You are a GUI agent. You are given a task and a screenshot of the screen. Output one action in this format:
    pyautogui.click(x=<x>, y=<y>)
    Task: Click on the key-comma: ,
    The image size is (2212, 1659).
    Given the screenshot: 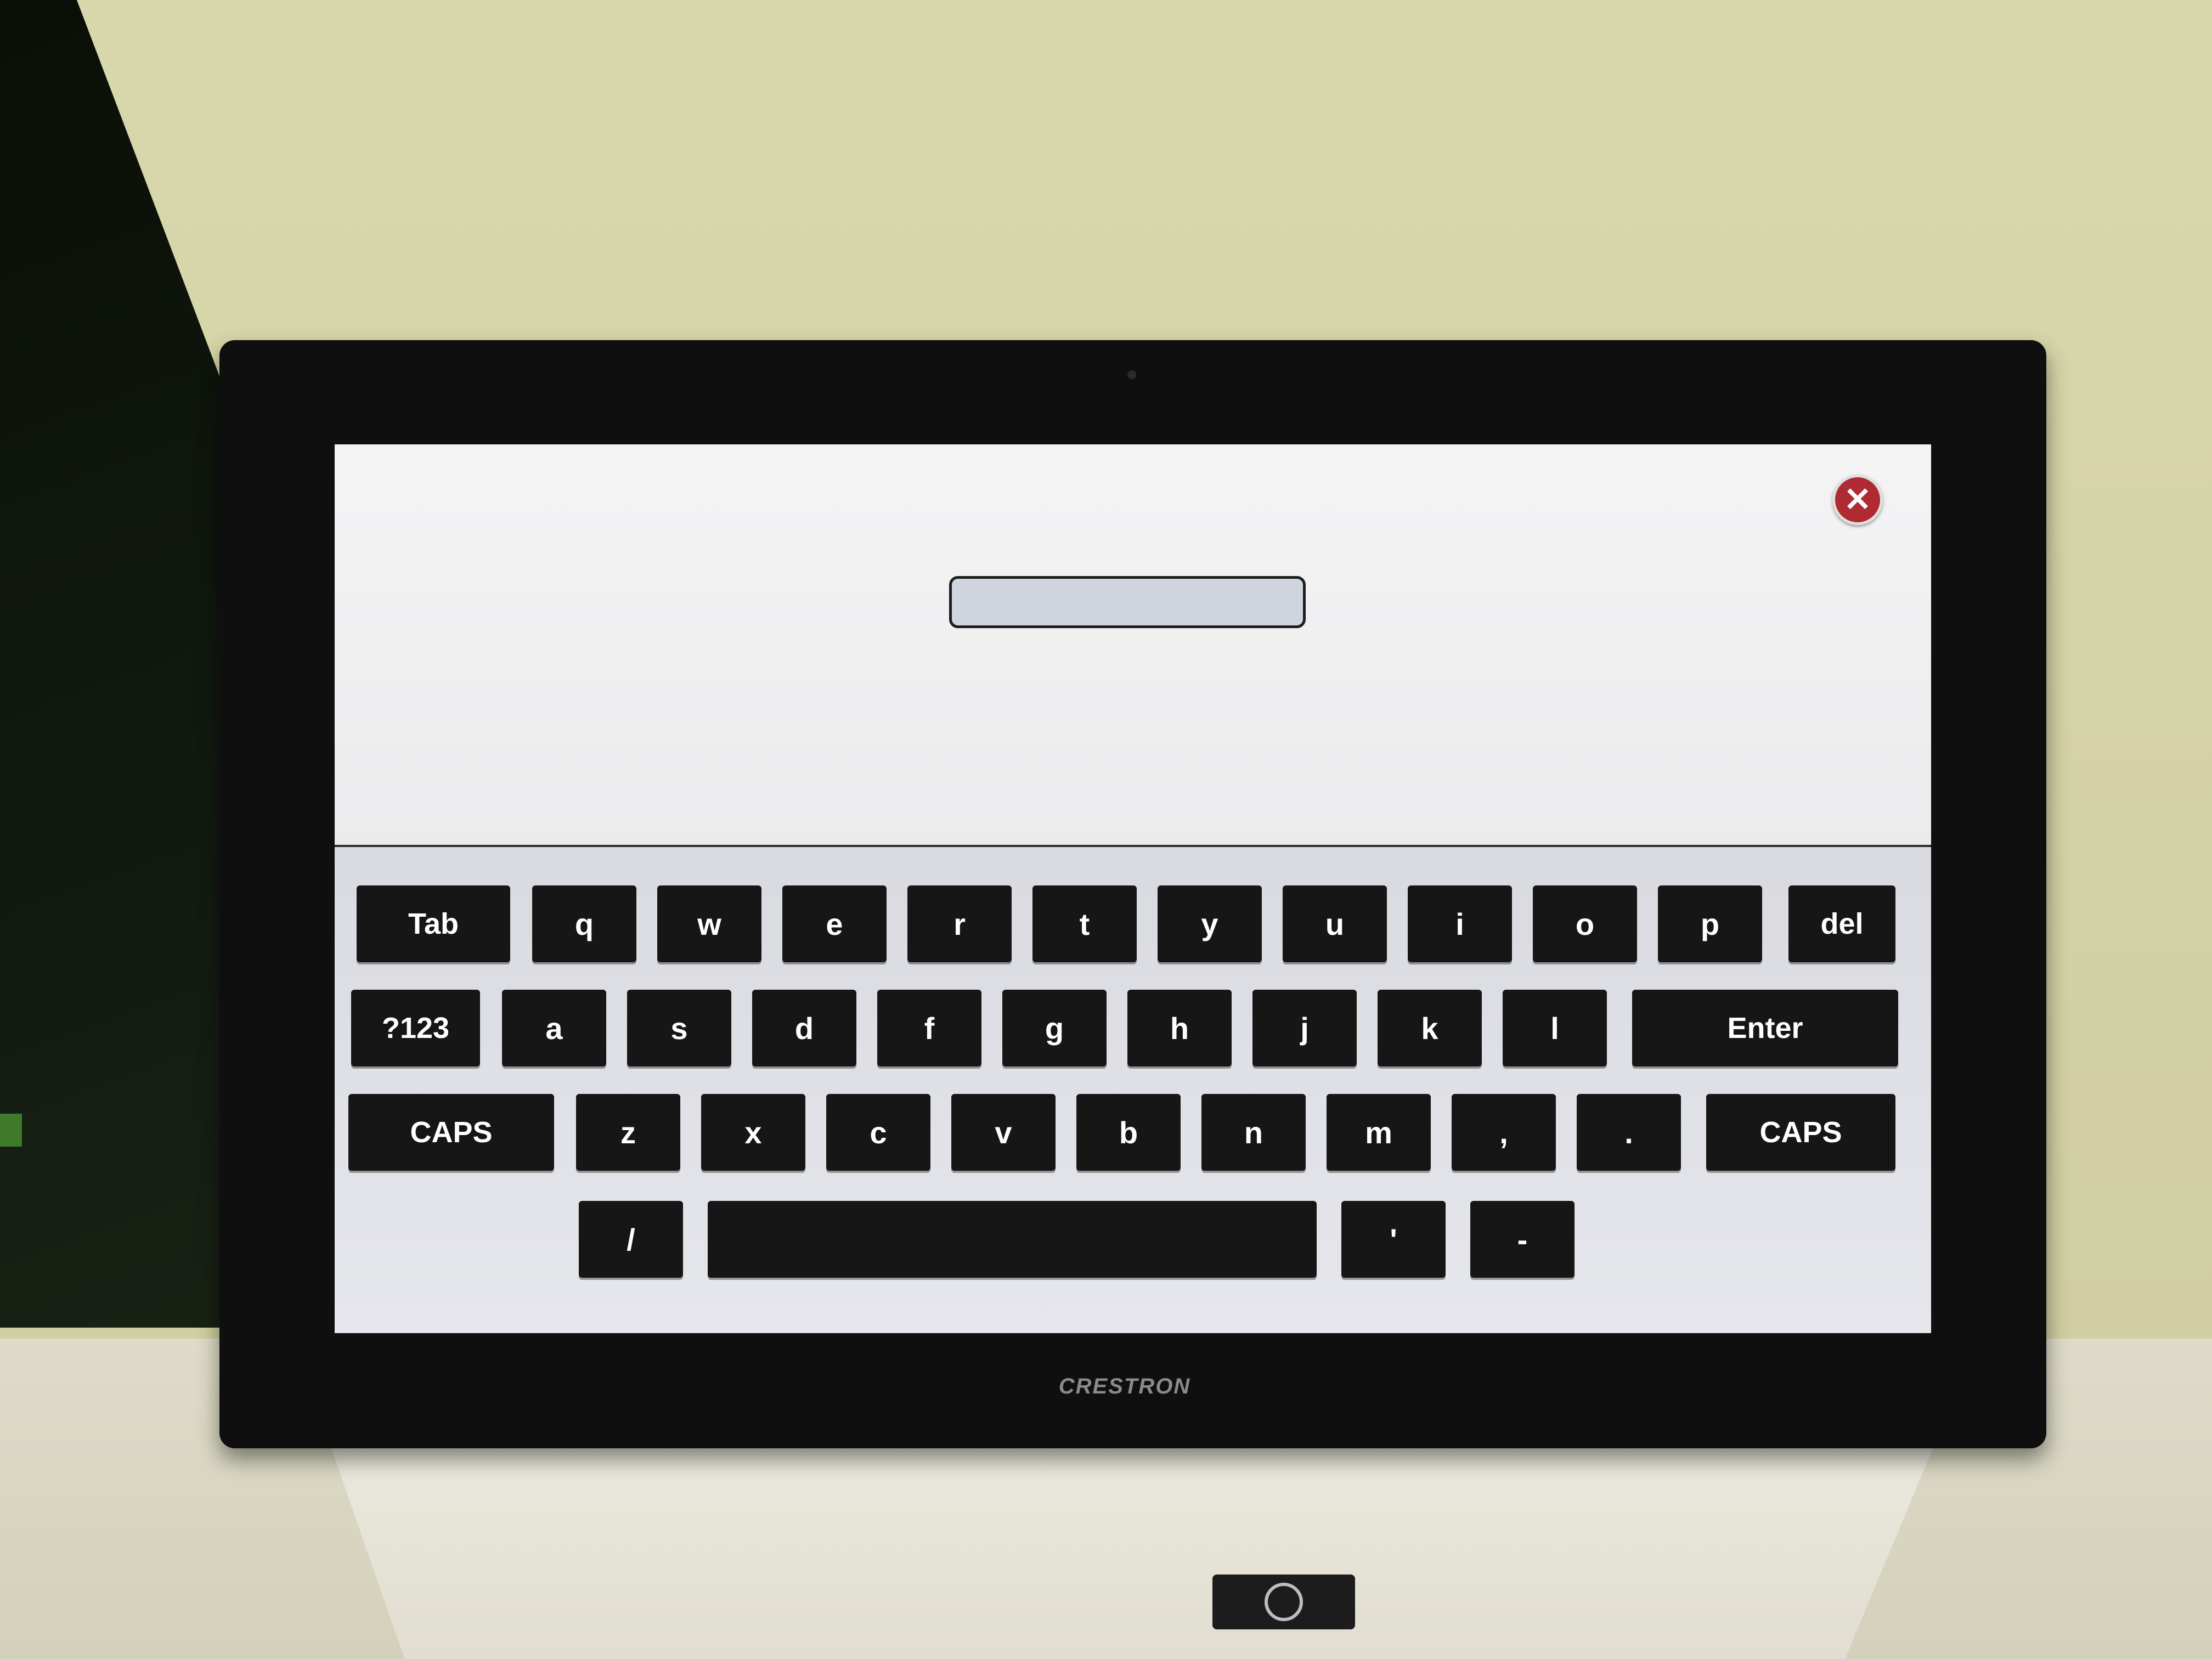 What is the action you would take?
    pyautogui.click(x=1504, y=1132)
    